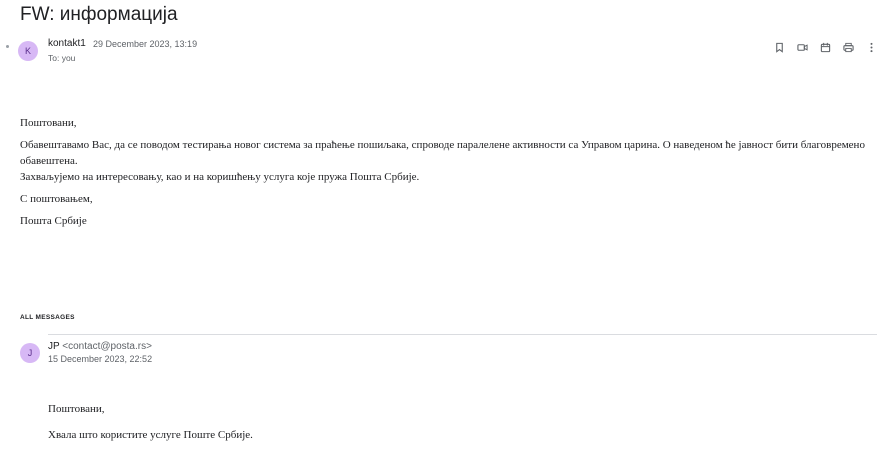 The width and height of the screenshot is (889, 450). Describe the element at coordinates (7, 46) in the screenshot. I see `unread-dot` at that location.